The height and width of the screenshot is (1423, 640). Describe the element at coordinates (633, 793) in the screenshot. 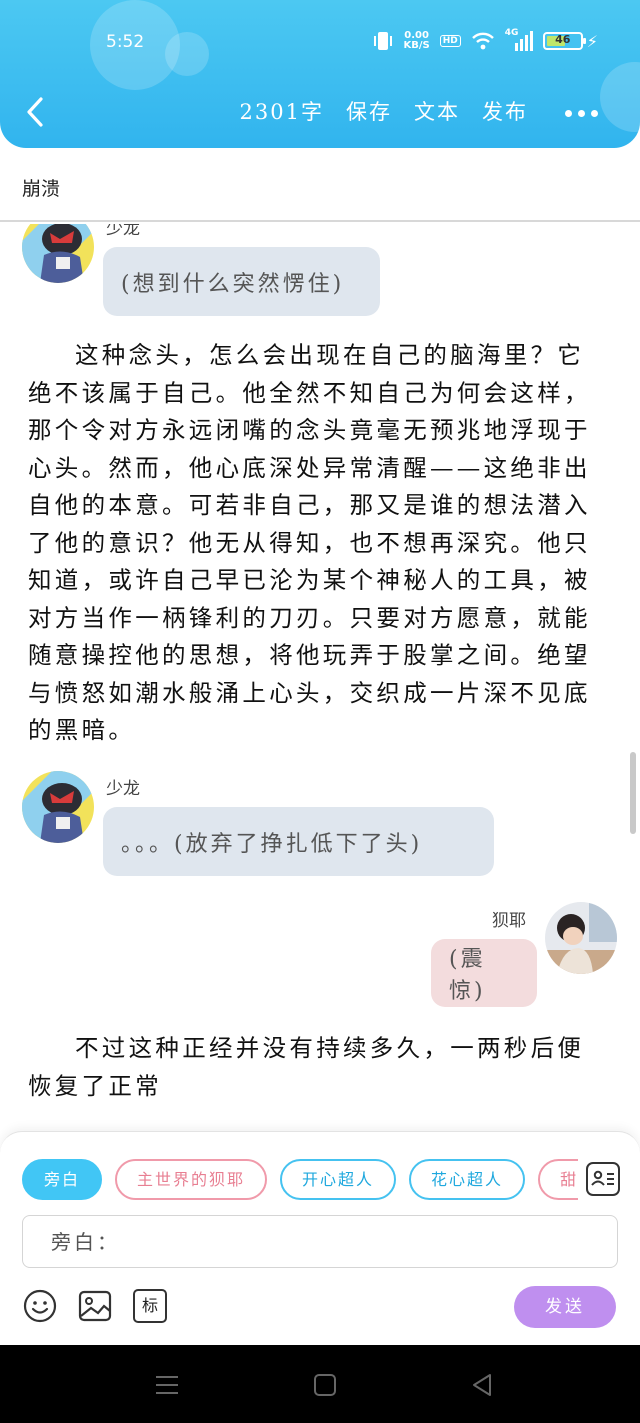

I see `scrollbar` at that location.